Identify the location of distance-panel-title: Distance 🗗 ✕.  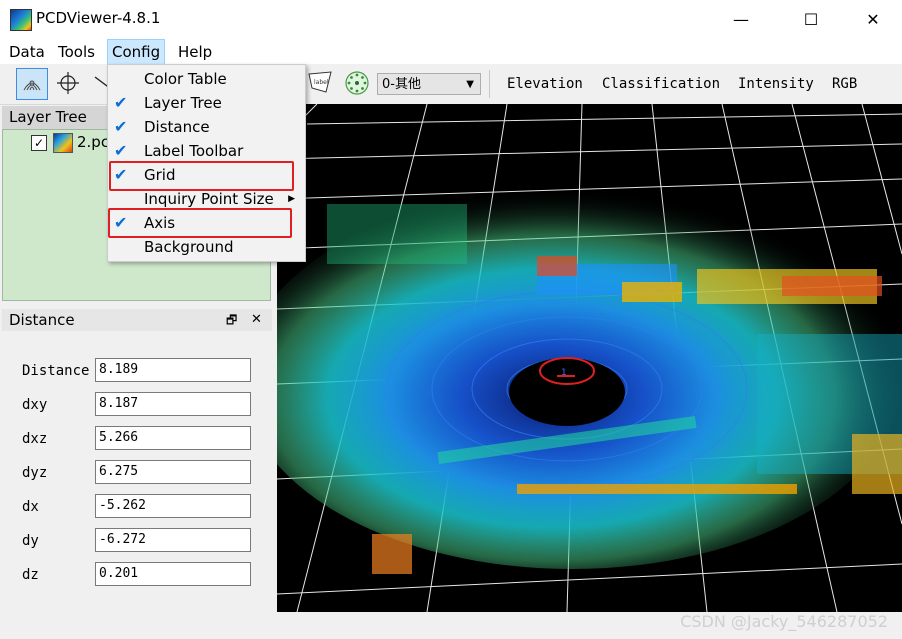
(137, 320).